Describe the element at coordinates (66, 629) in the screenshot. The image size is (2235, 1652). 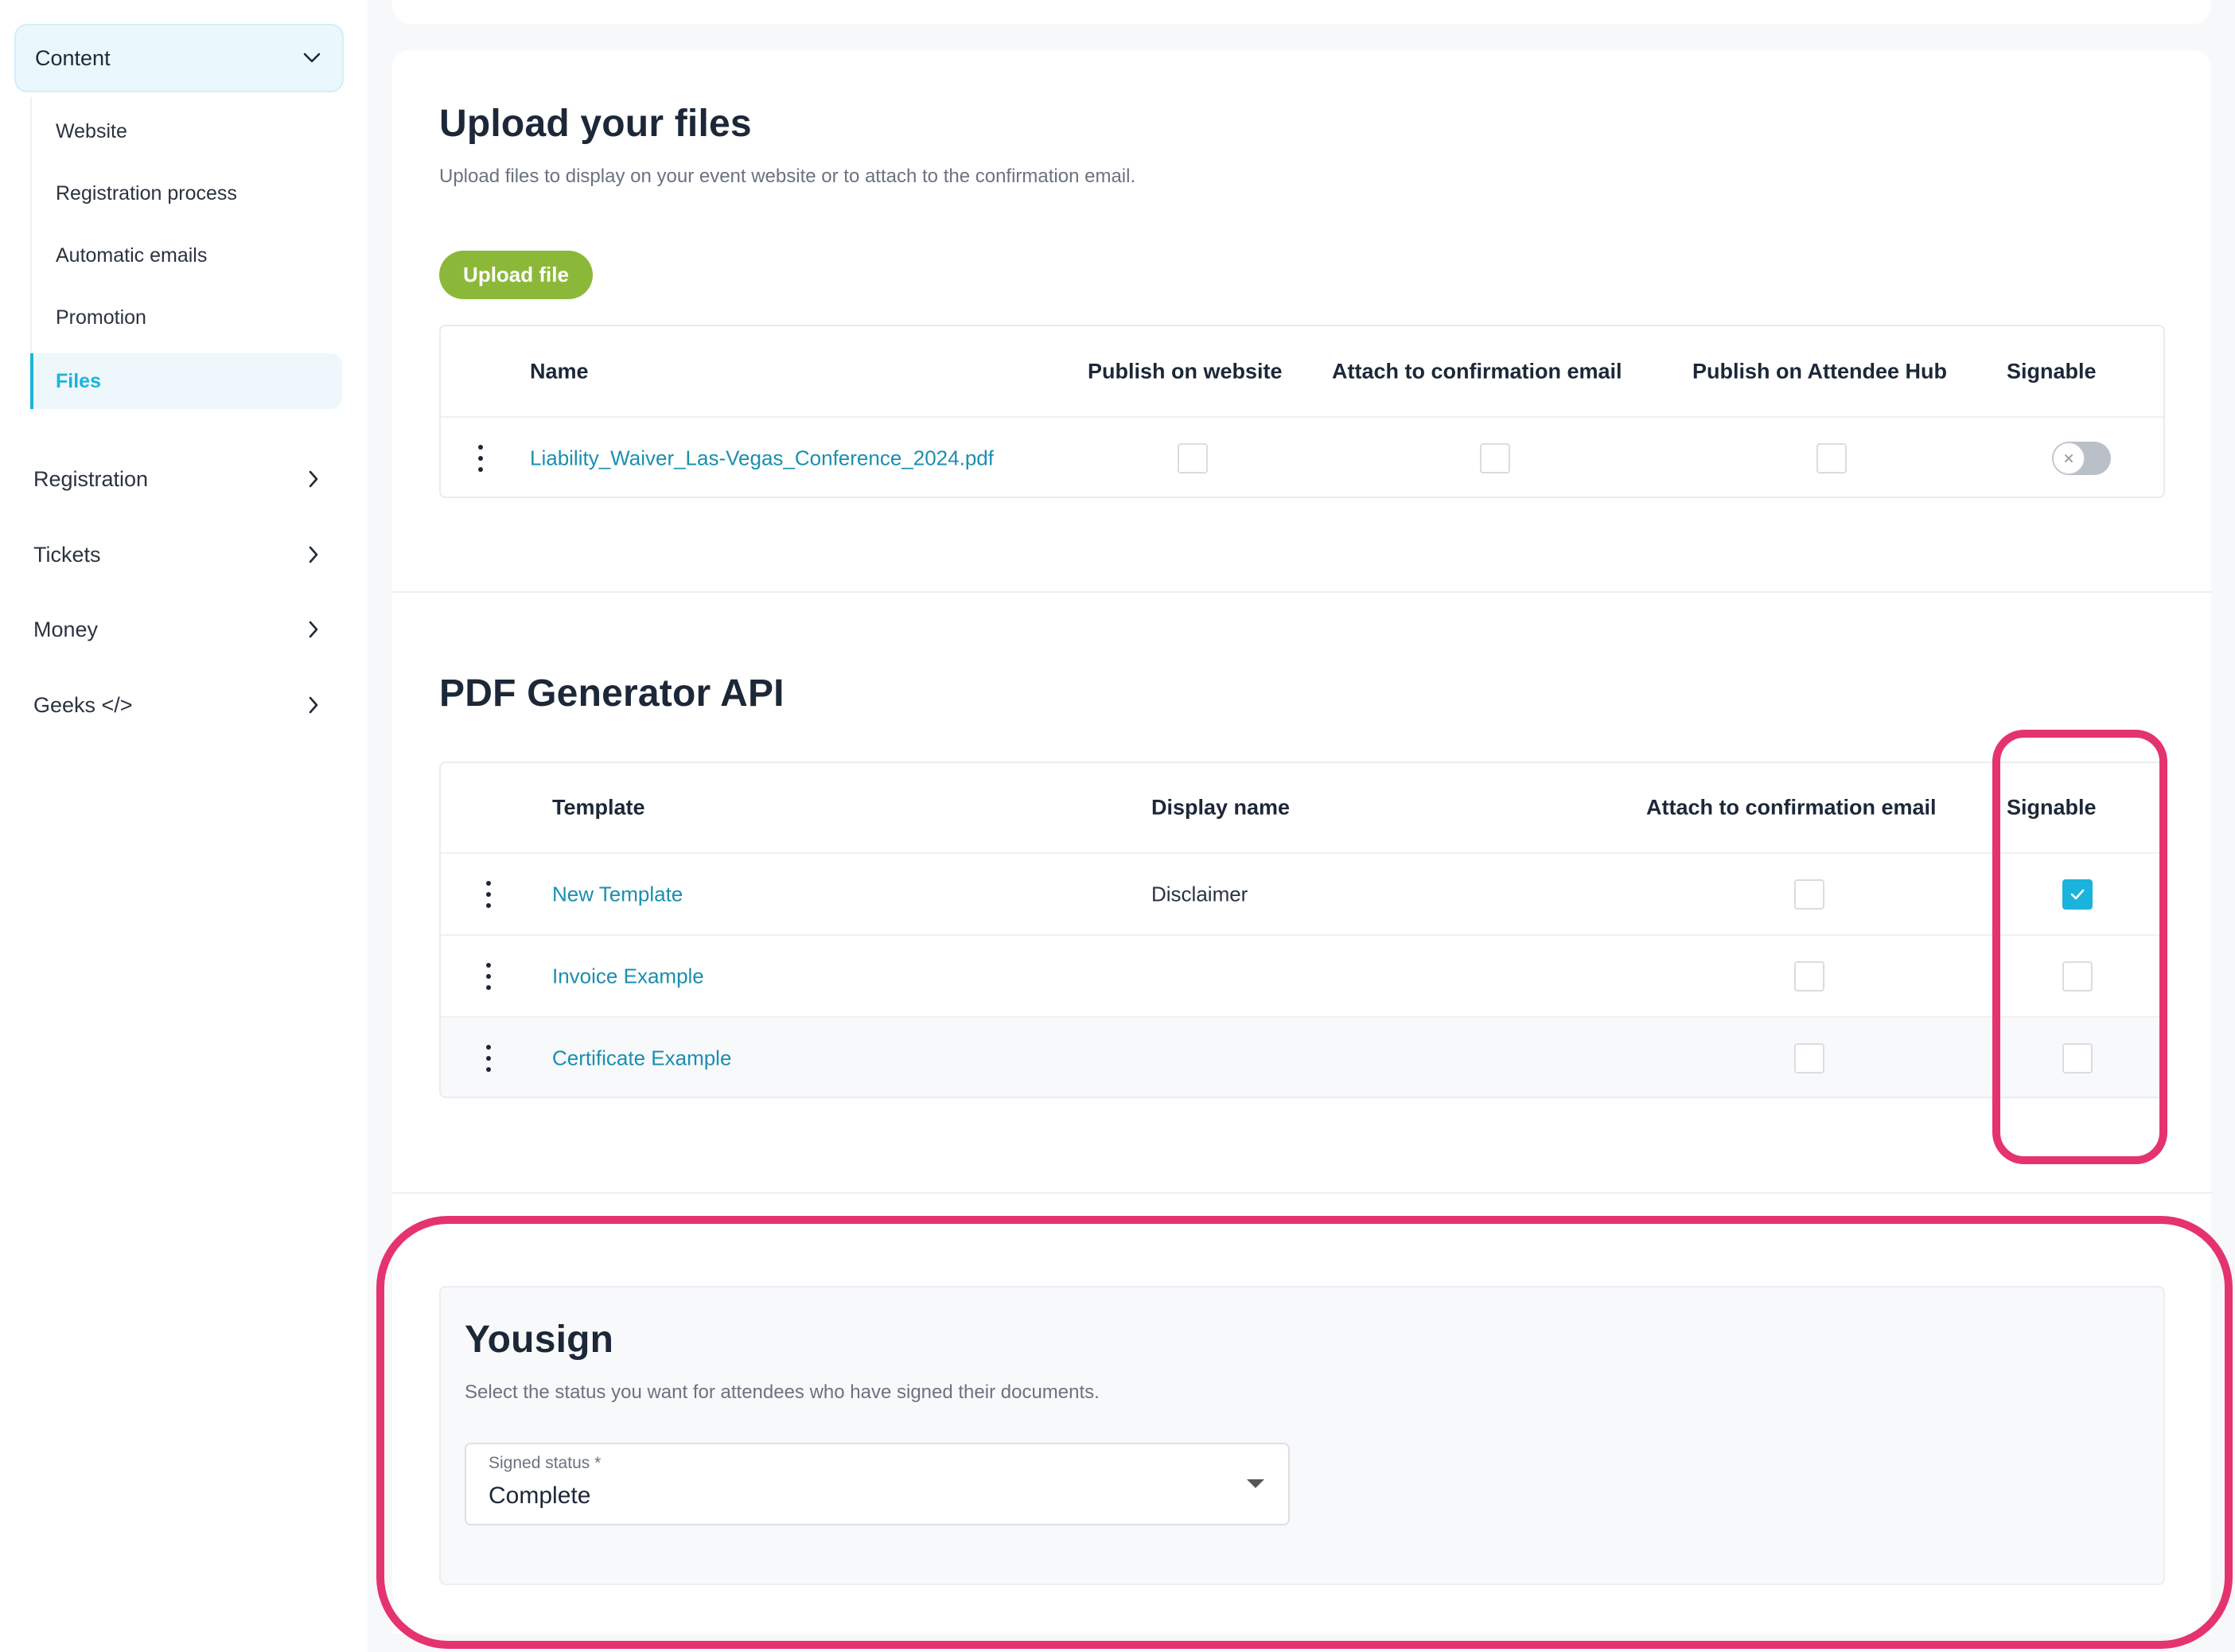
I see `sidebar-group-label: Money` at that location.